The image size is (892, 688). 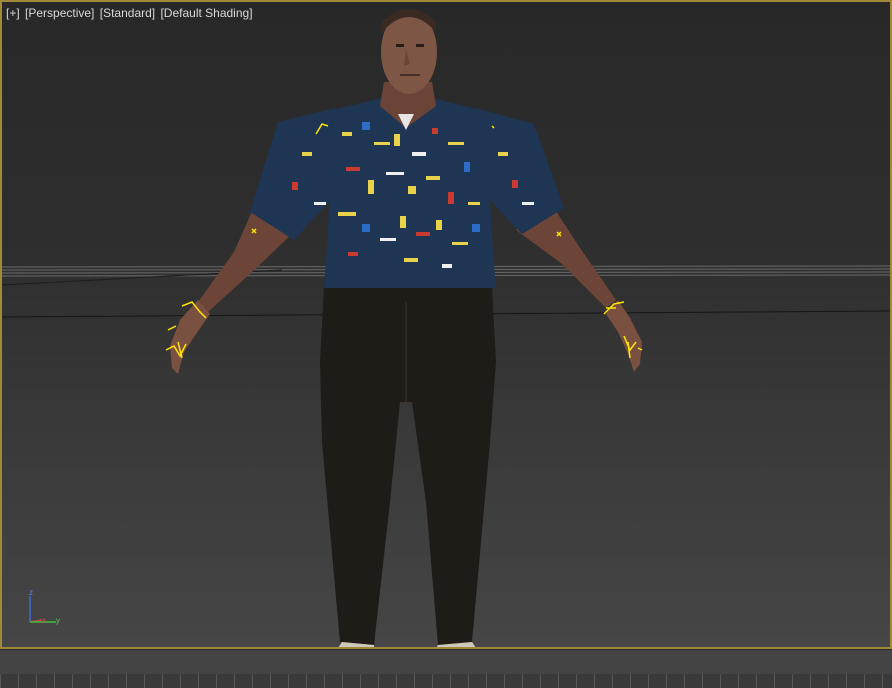 What do you see at coordinates (45, 610) in the screenshot?
I see `axis-gizmo-icon: z x y` at bounding box center [45, 610].